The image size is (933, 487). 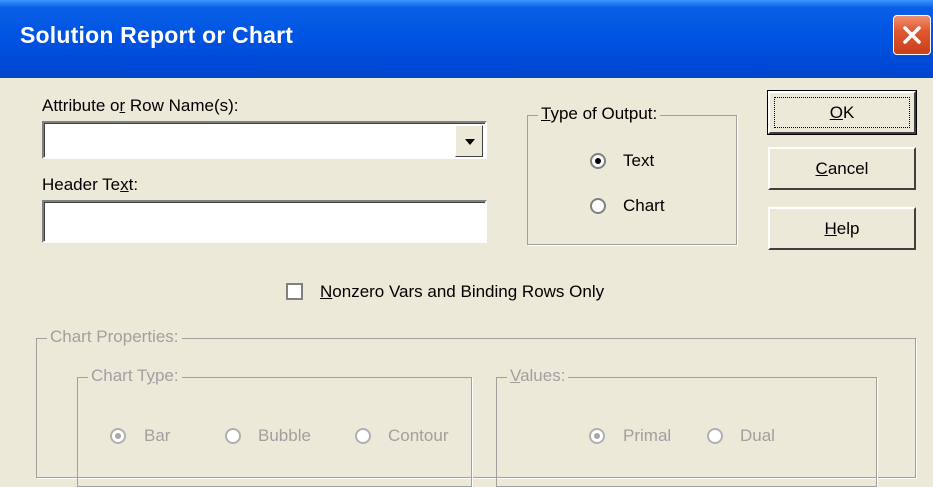 I want to click on header-text-label: Header Text:, so click(x=90, y=184).